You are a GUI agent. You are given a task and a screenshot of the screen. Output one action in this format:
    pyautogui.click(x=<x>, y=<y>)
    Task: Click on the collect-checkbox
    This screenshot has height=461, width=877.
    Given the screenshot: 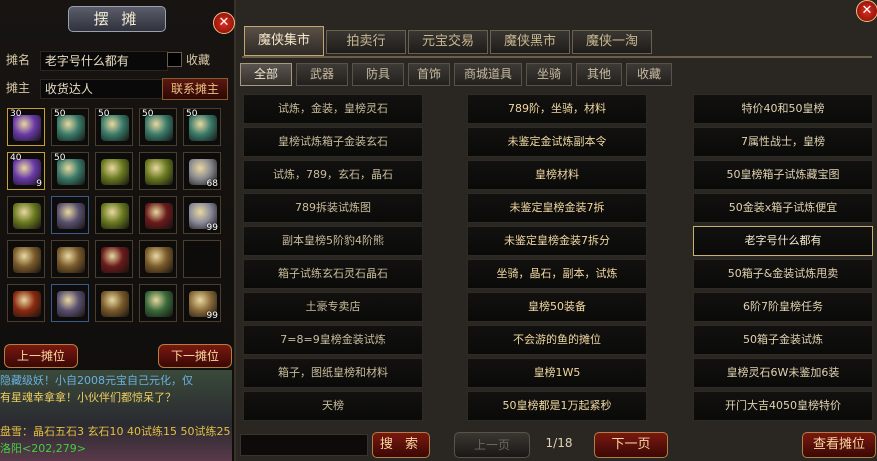 What is the action you would take?
    pyautogui.click(x=174, y=59)
    